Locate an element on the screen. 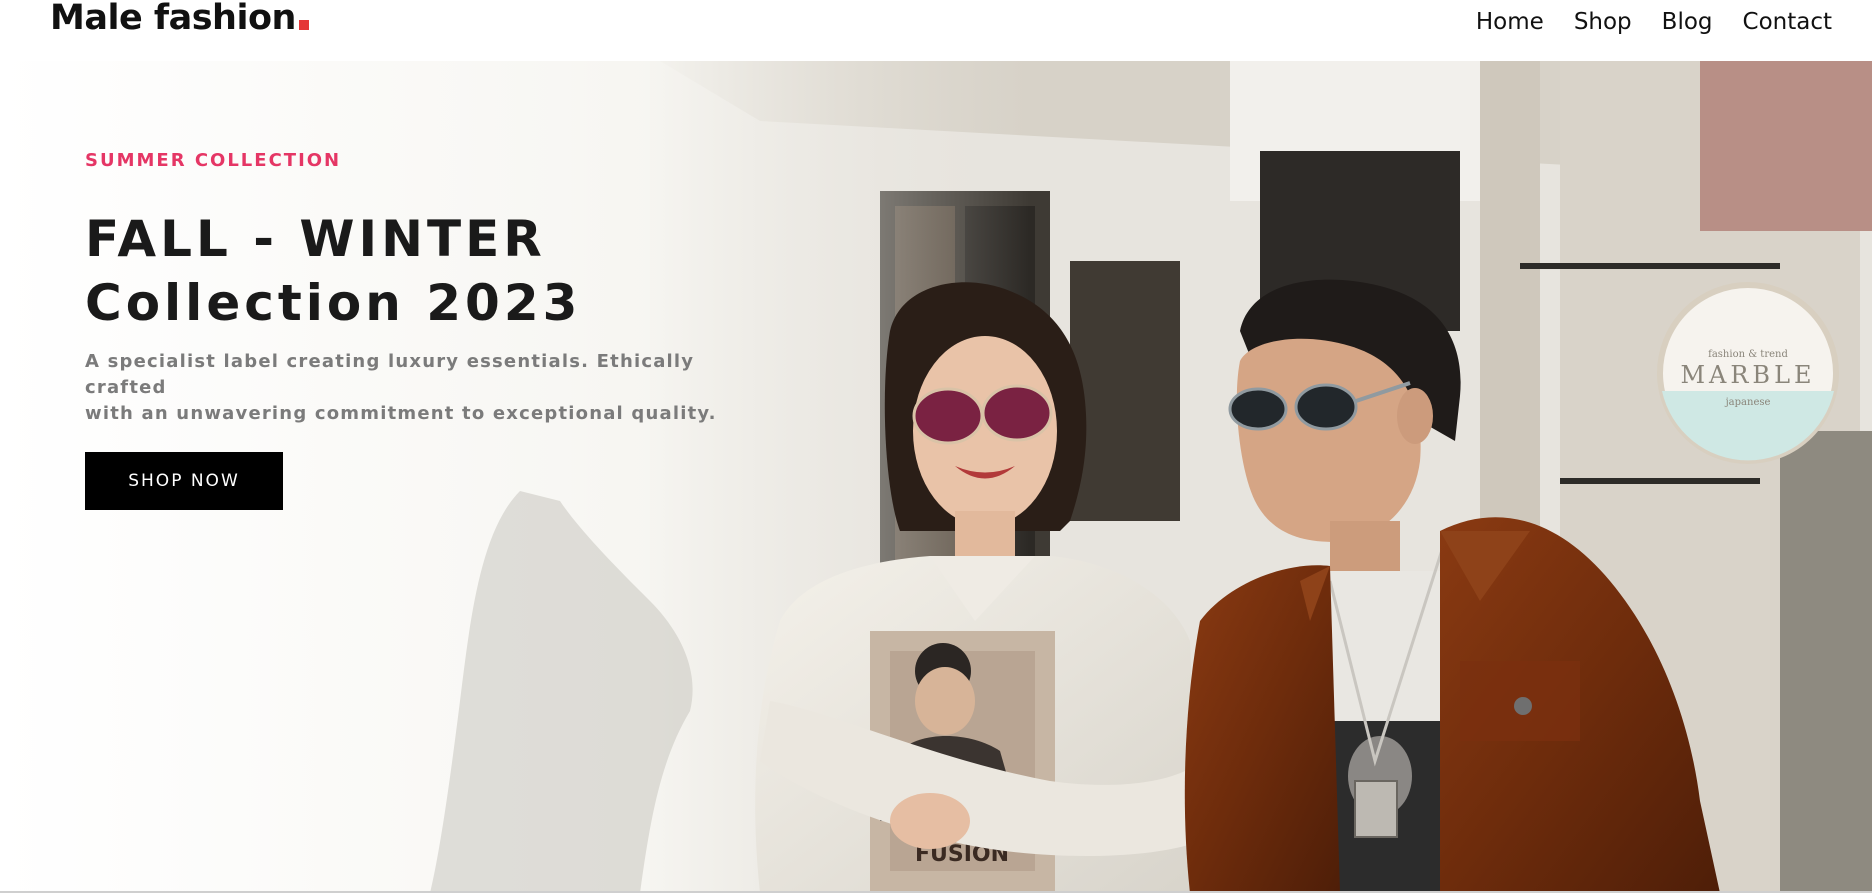 The width and height of the screenshot is (1872, 893). hero-headline: FALL - WINTER Collection 2023 is located at coordinates (435, 271).